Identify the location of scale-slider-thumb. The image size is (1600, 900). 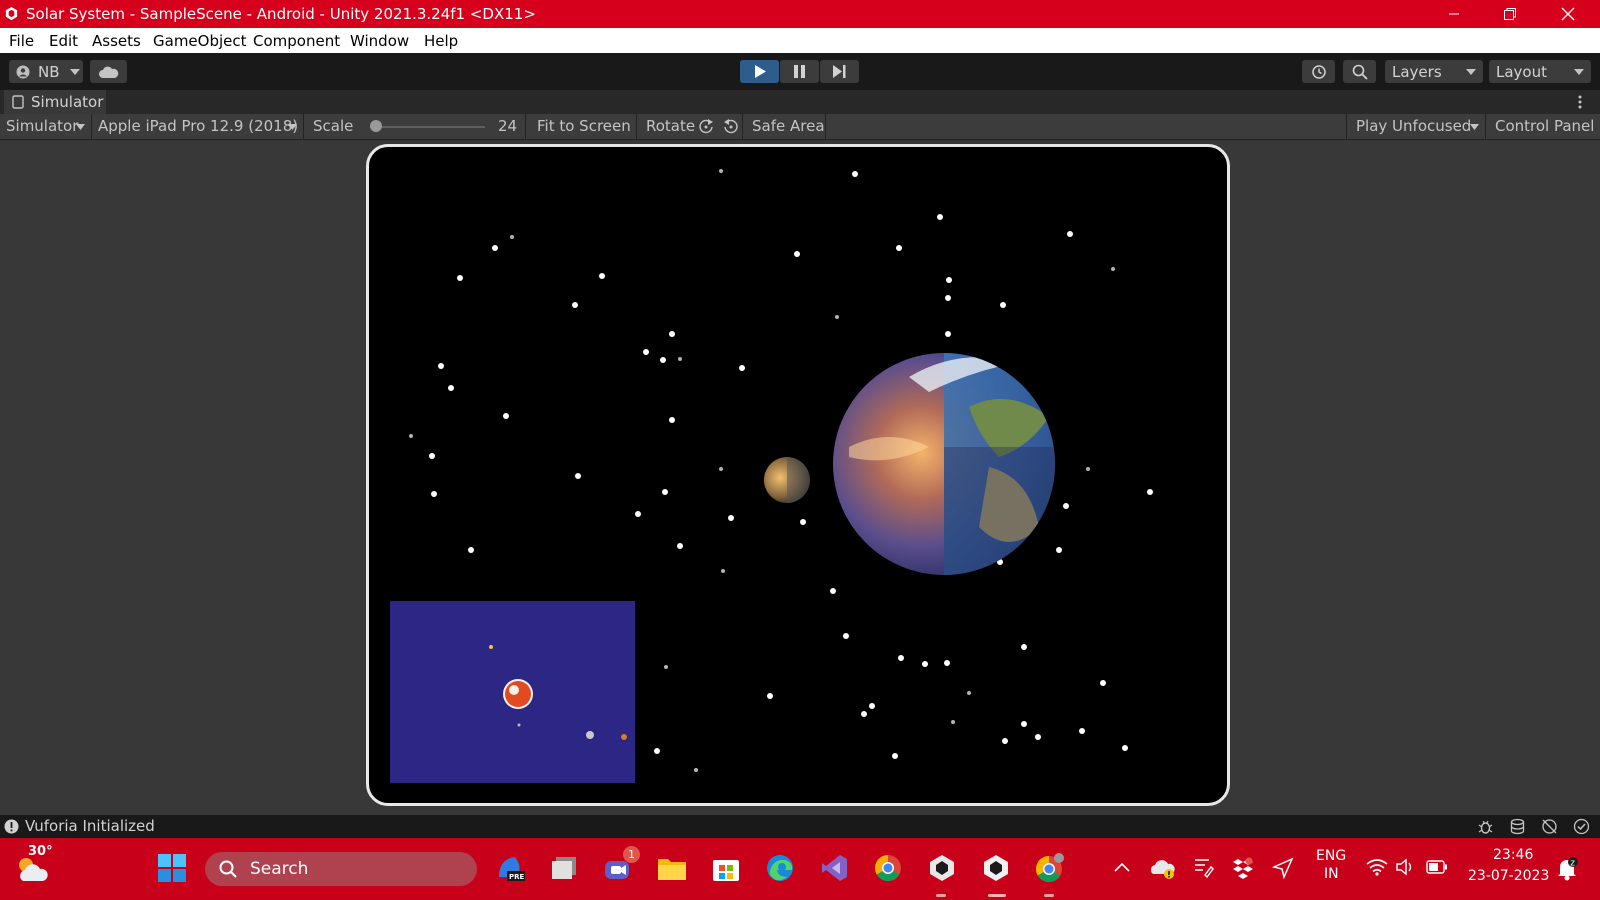
(375, 126).